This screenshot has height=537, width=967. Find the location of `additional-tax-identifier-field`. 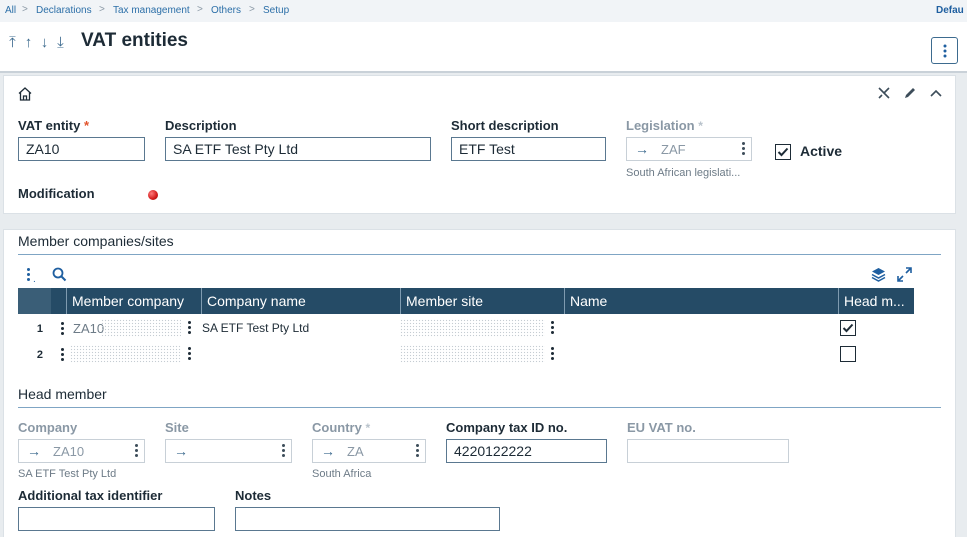

additional-tax-identifier-field is located at coordinates (116, 519).